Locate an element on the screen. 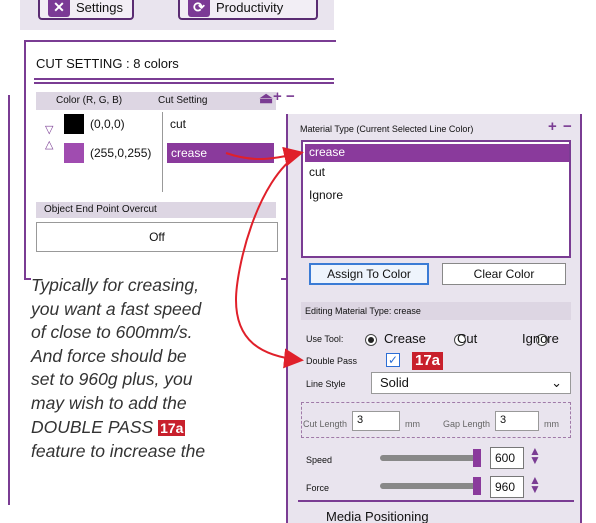  annotation-arrows is located at coordinates (264, 257).